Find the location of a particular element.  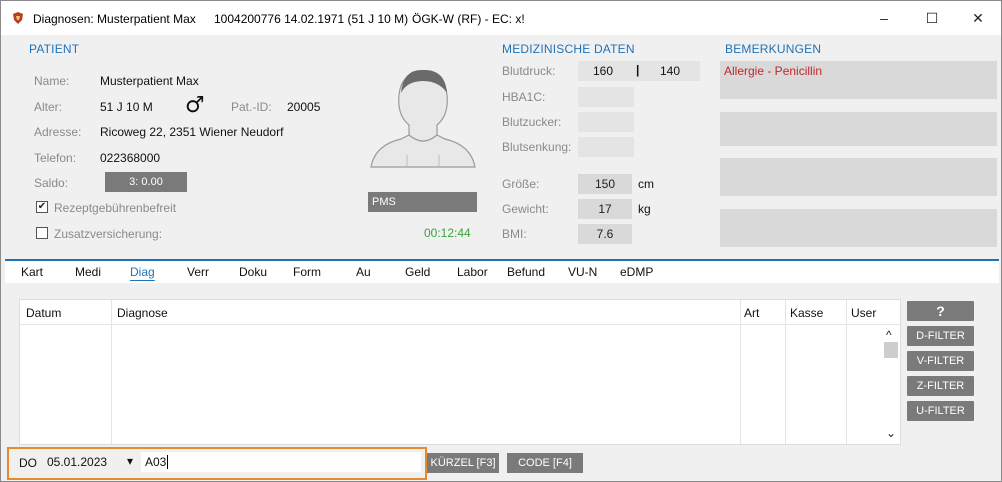

col-header-datum: Datum is located at coordinates (43, 313).